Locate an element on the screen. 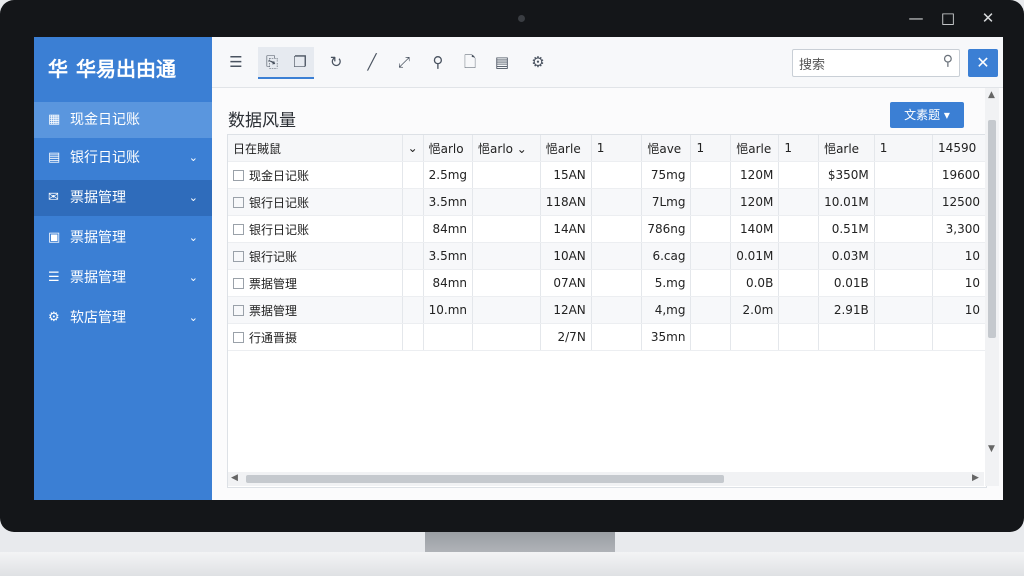 The image size is (1024, 576). table-cell: 0.01B is located at coordinates (846, 283).